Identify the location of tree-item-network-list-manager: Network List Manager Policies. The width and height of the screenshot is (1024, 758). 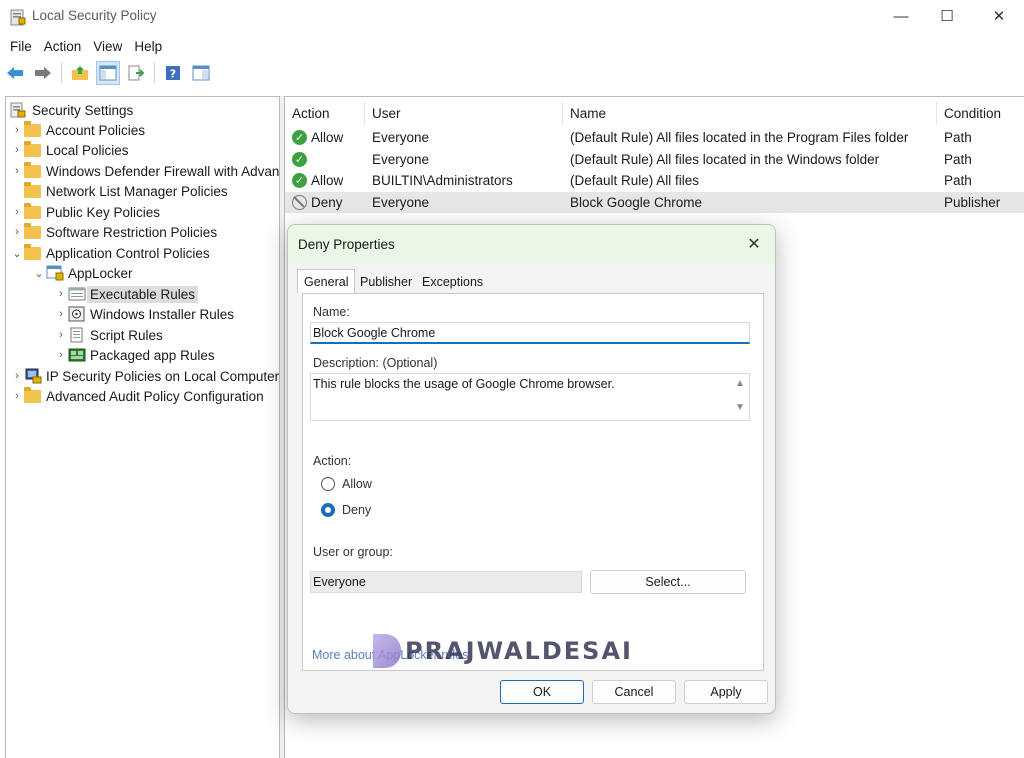
(119, 191).